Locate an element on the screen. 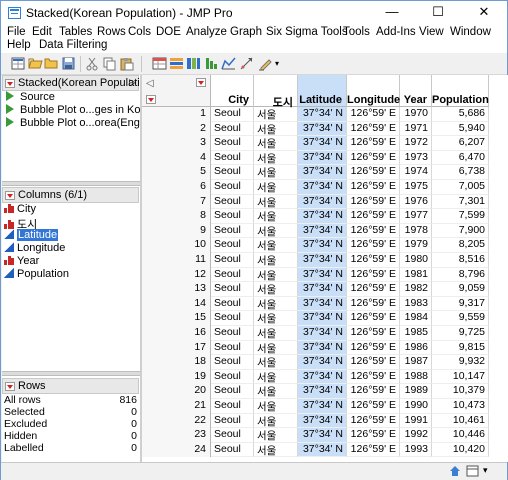  cell-population: 8,796 is located at coordinates (460, 275).